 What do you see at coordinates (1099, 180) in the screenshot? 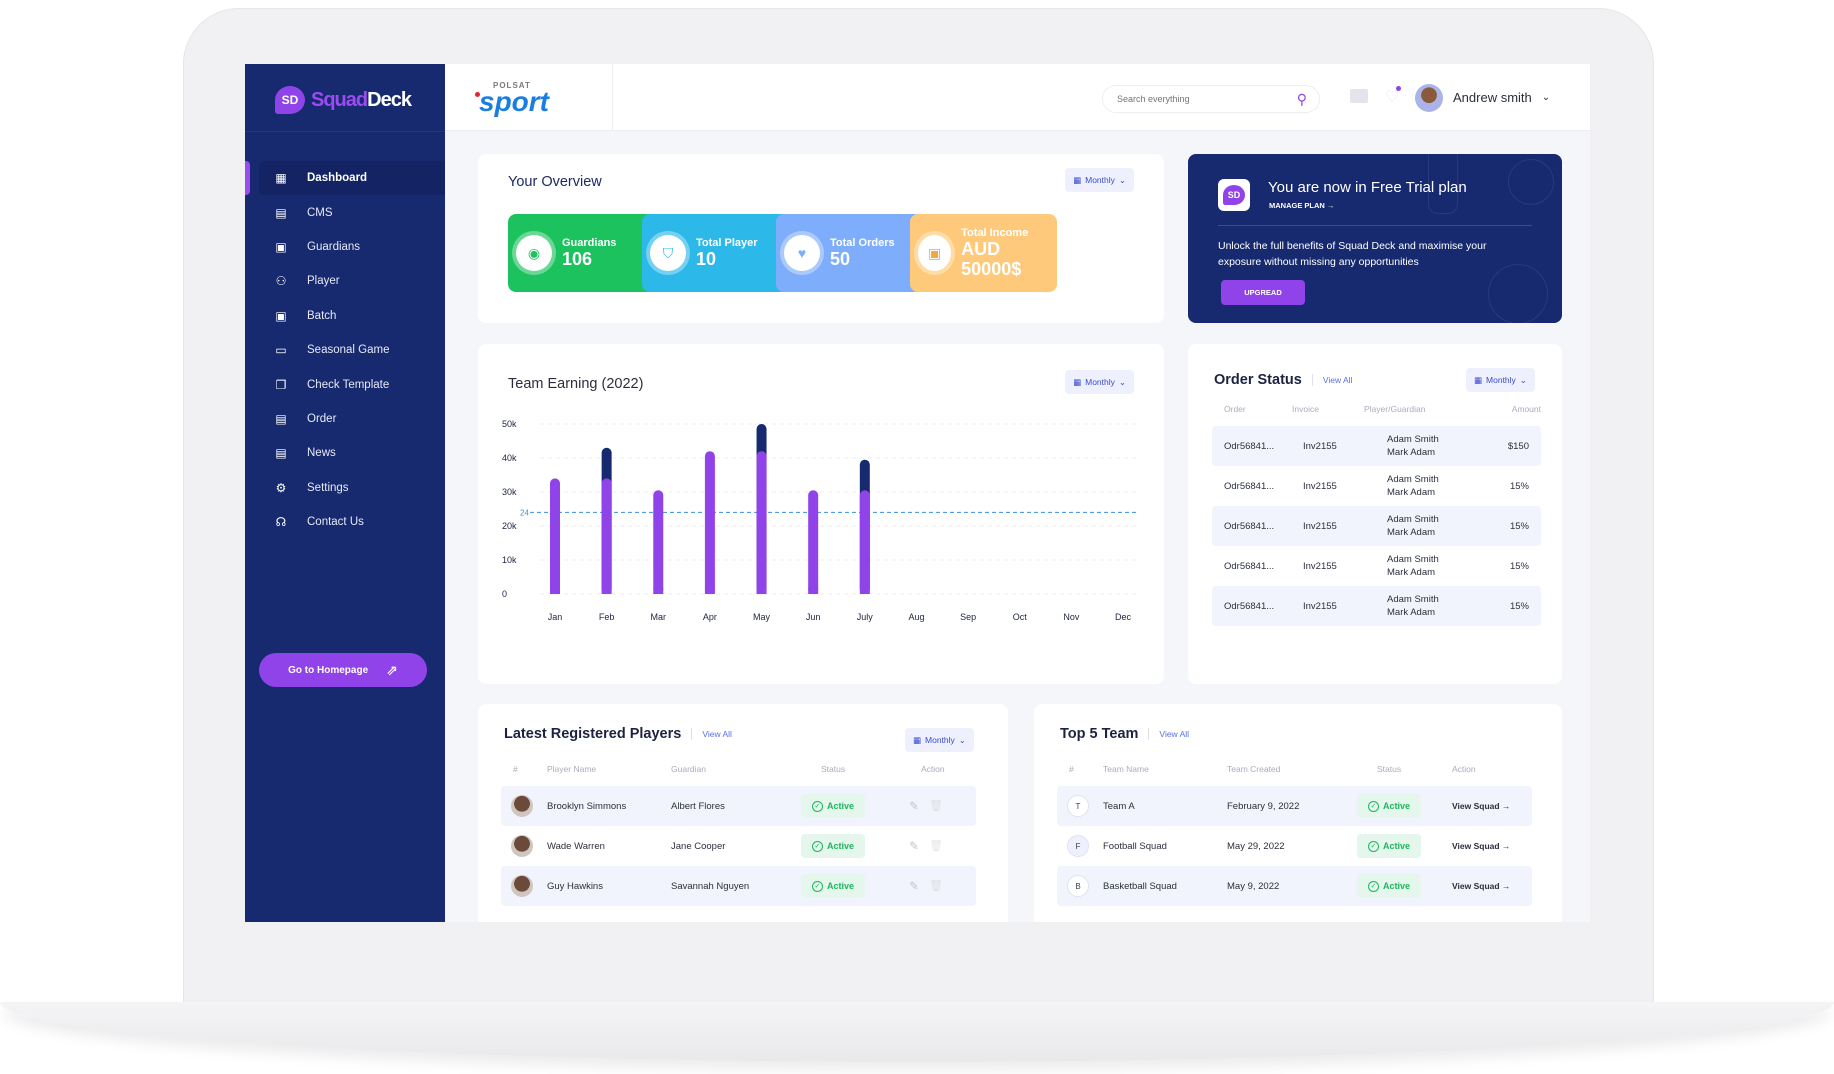
I see `overview-monthly-dropdown: ▦ Monthly ⌄` at bounding box center [1099, 180].